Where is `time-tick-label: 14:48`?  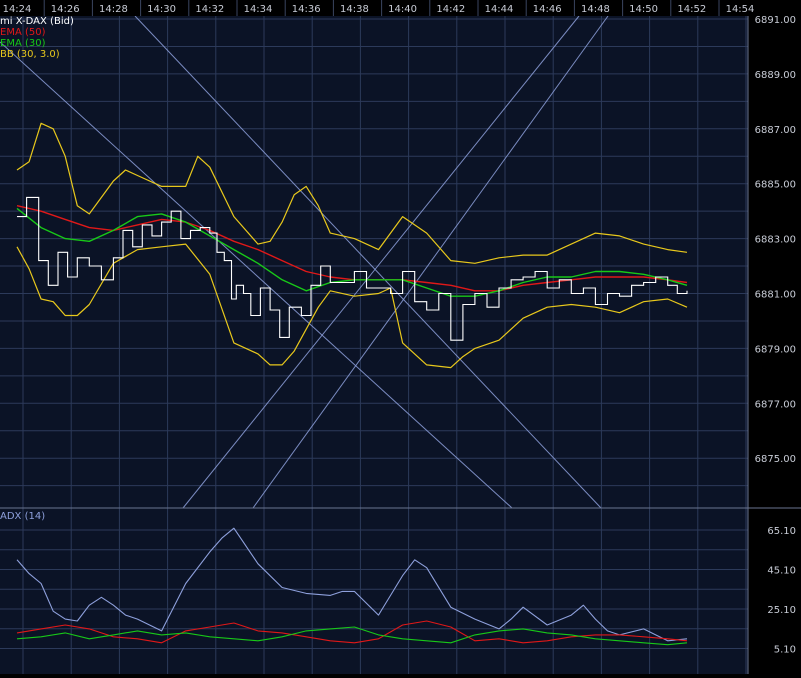
time-tick-label: 14:48 is located at coordinates (595, 9).